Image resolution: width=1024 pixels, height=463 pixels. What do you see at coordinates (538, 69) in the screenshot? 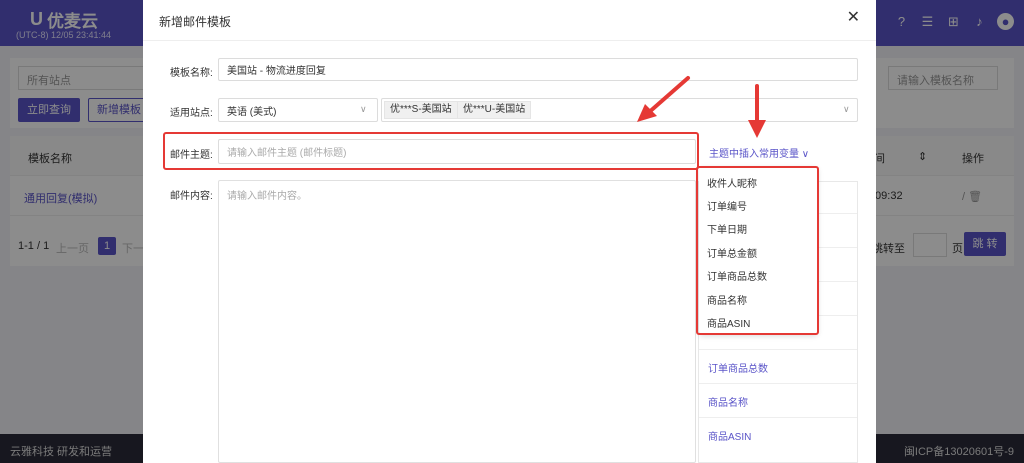
I see `template-name-input: 美国站 - 物流进度回复` at bounding box center [538, 69].